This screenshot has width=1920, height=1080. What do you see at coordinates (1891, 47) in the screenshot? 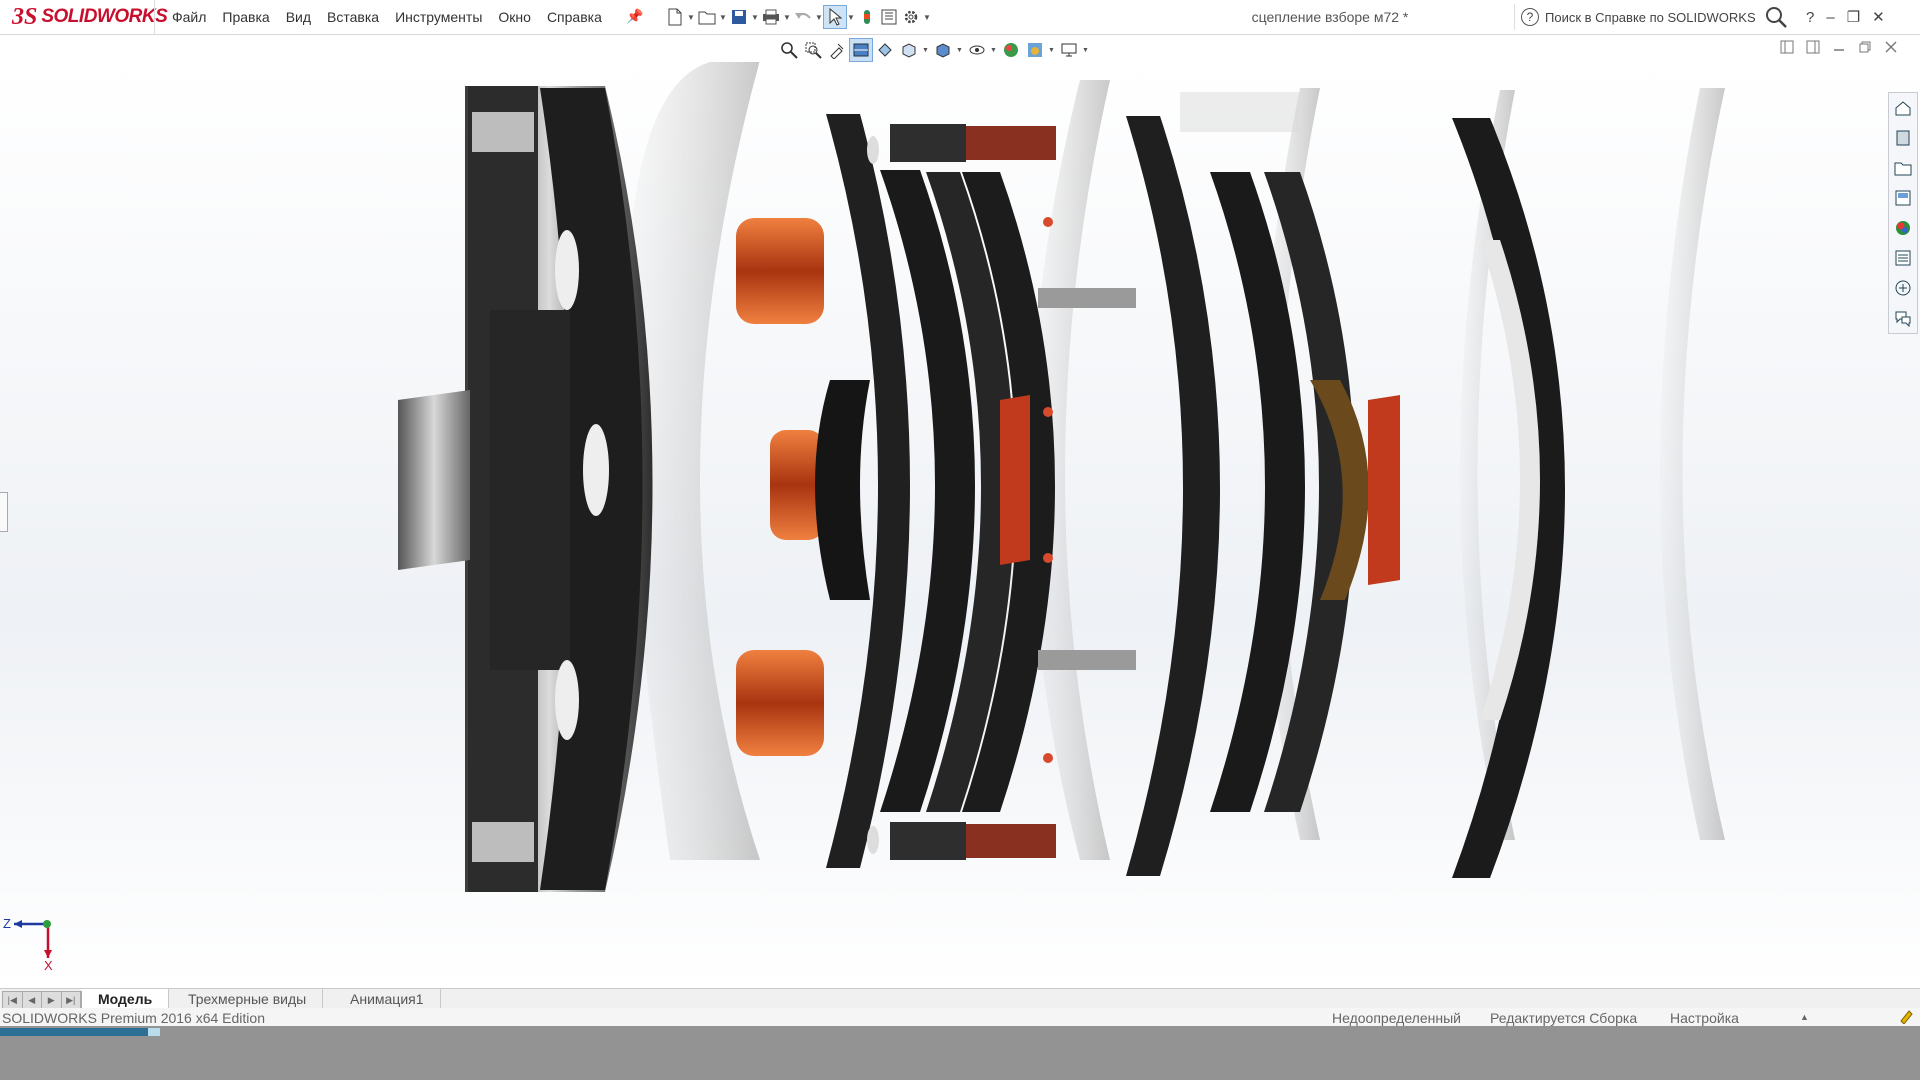
I see `viewport-close-icon` at bounding box center [1891, 47].